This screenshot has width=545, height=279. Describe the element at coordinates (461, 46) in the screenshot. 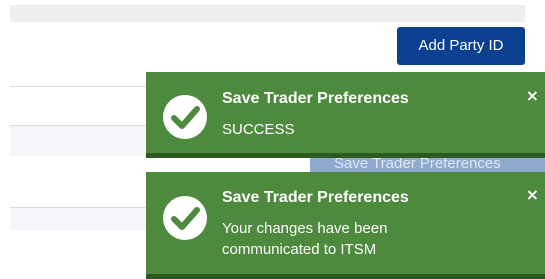

I see `add-party-id-button: Add Party ID` at that location.